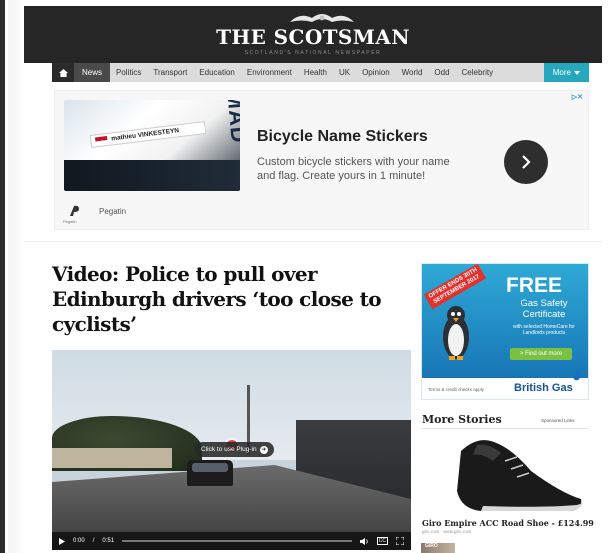 The width and height of the screenshot is (608, 553). What do you see at coordinates (237, 541) in the screenshot?
I see `video-progress-bar` at bounding box center [237, 541].